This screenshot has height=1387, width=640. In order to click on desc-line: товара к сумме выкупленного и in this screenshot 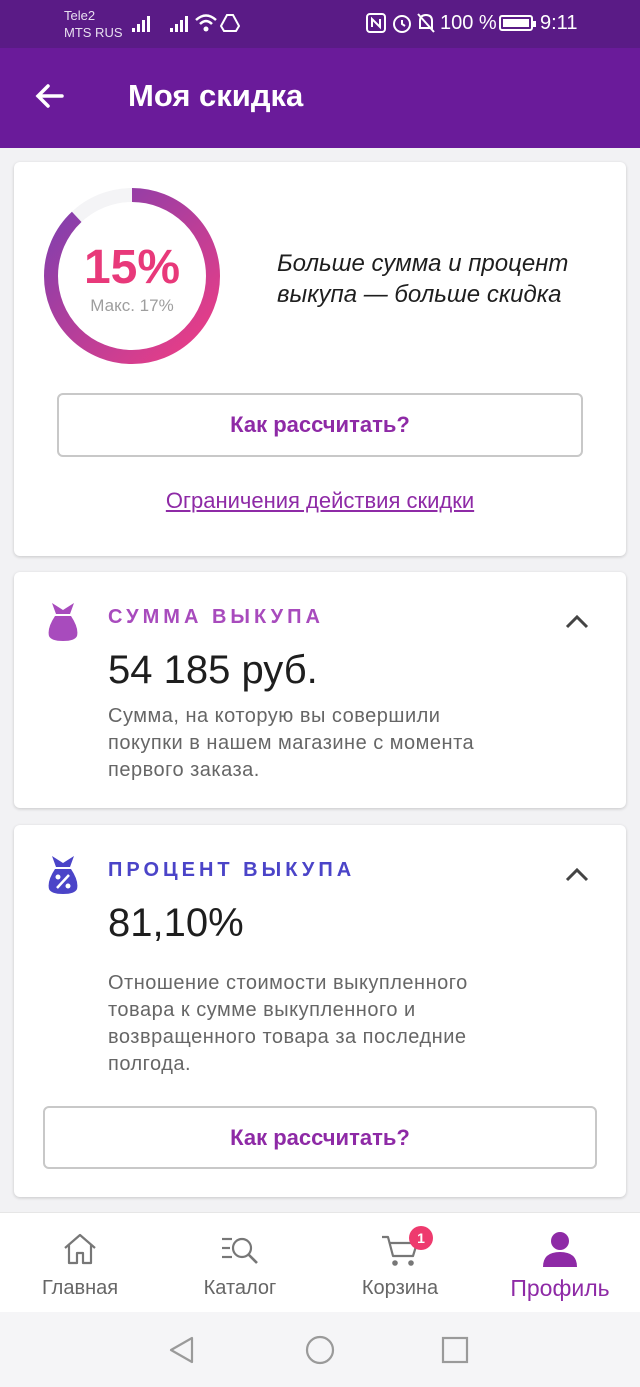, I will do `click(262, 1010)`.